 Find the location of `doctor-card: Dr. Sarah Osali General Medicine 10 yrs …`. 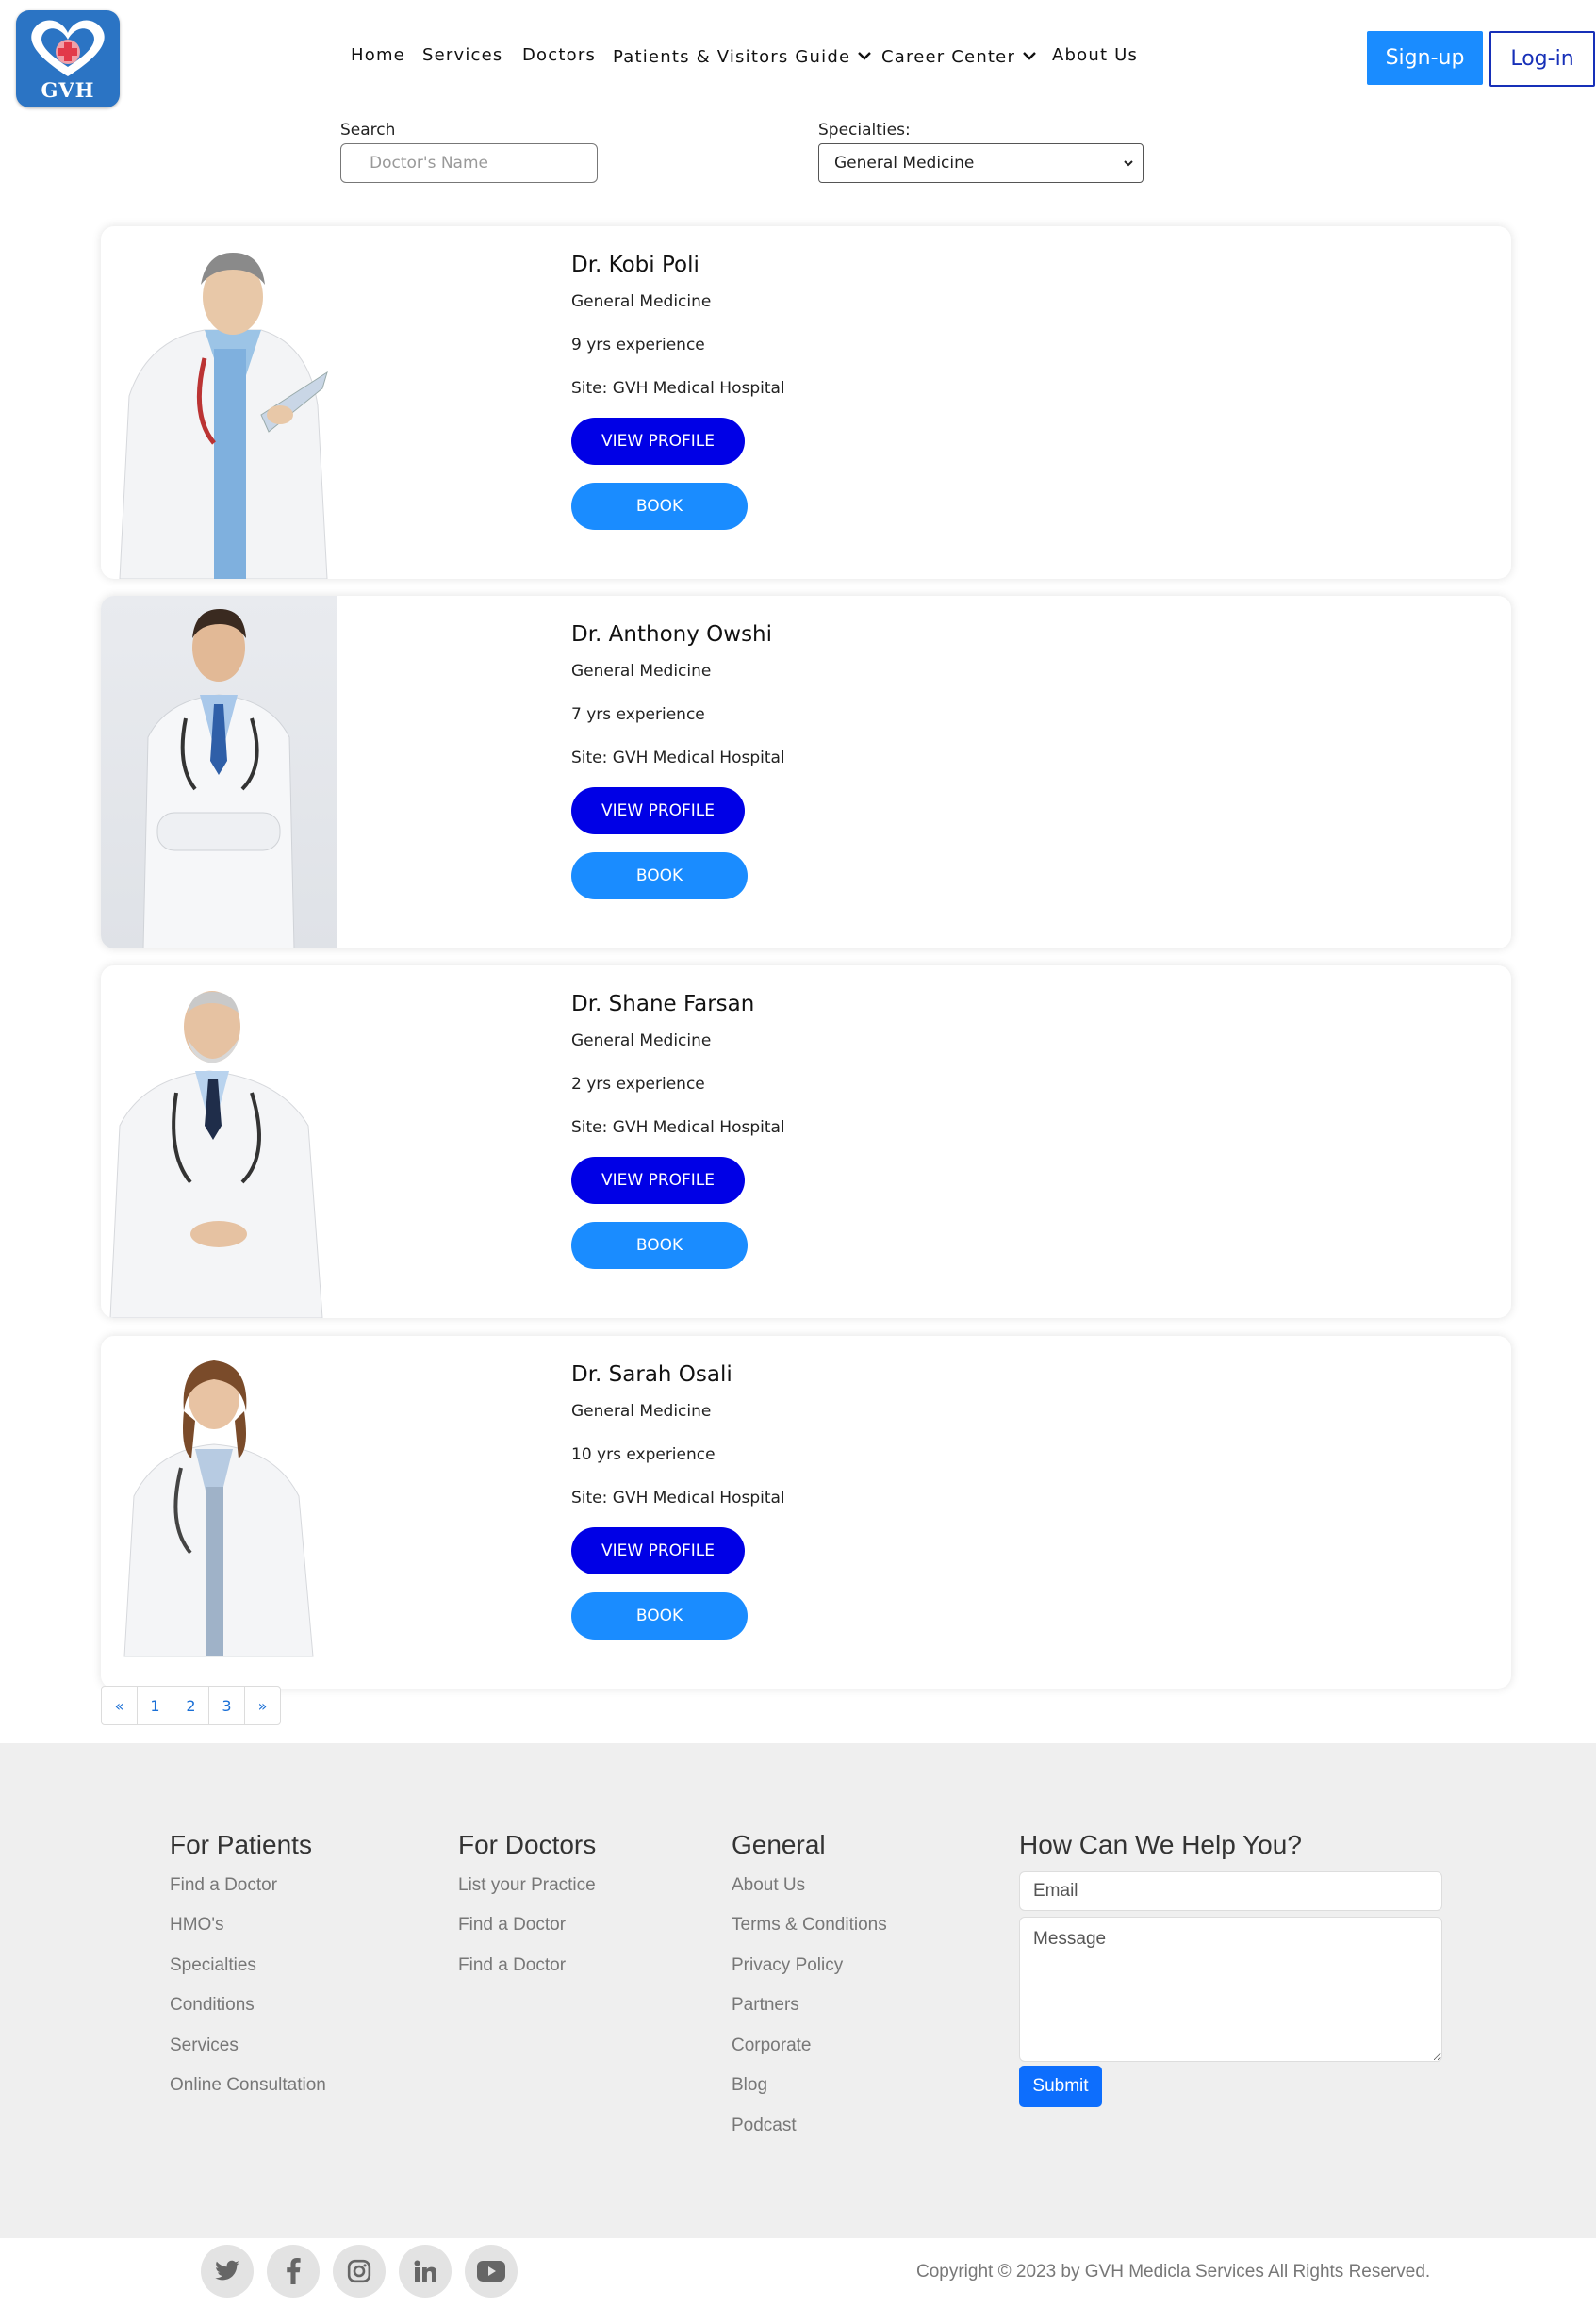

doctor-card: Dr. Sarah Osali General Medicine 10 yrs … is located at coordinates (806, 1512).